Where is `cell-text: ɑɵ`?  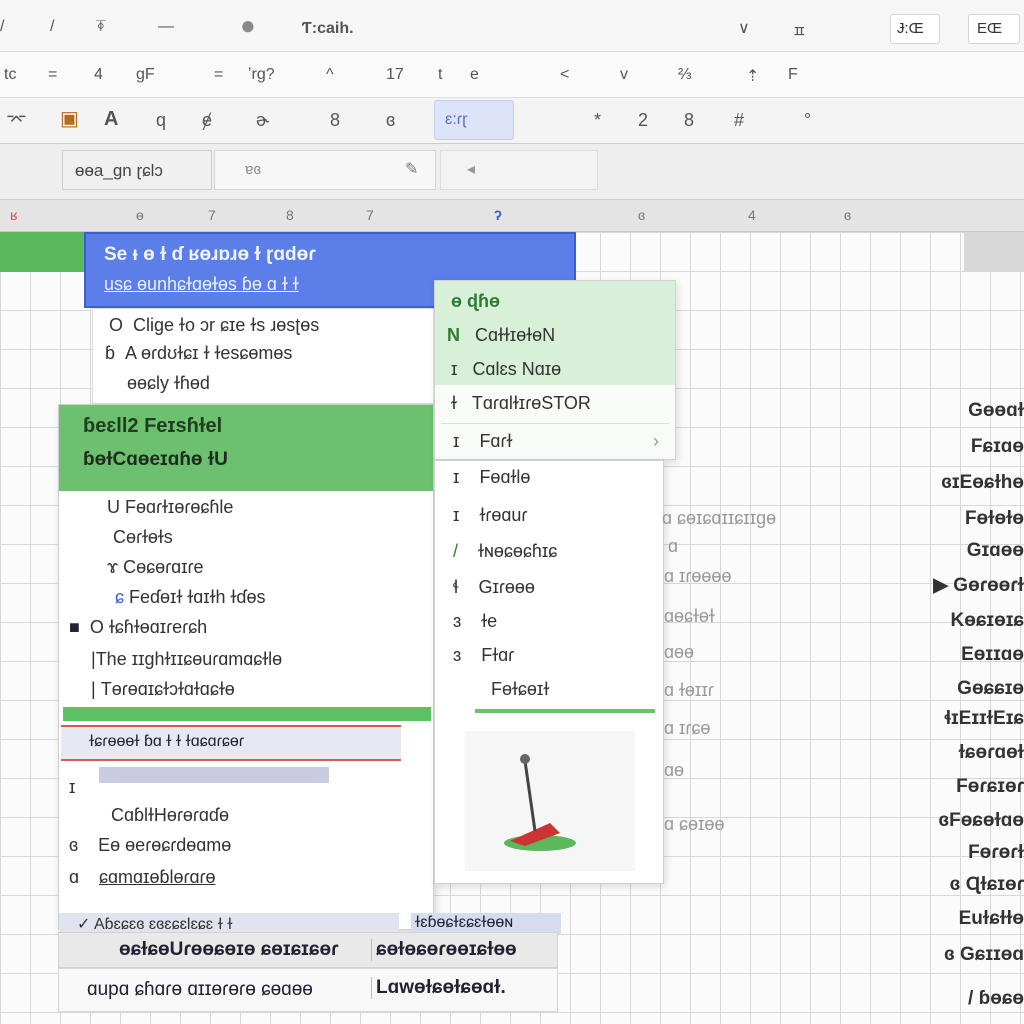
cell-text: ɑɵ is located at coordinates (674, 770).